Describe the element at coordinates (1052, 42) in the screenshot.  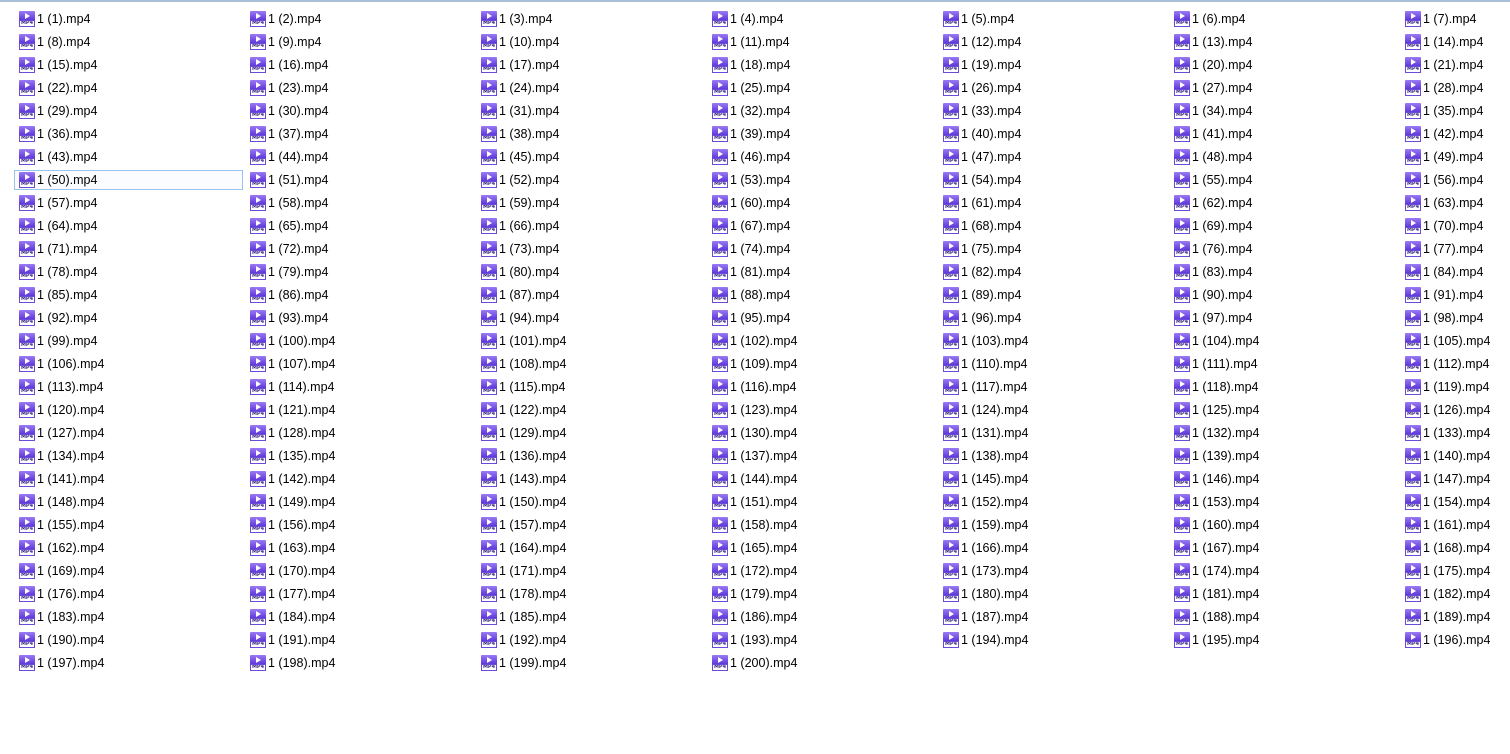
I see `file-item: MP4 1 (12).mp4` at that location.